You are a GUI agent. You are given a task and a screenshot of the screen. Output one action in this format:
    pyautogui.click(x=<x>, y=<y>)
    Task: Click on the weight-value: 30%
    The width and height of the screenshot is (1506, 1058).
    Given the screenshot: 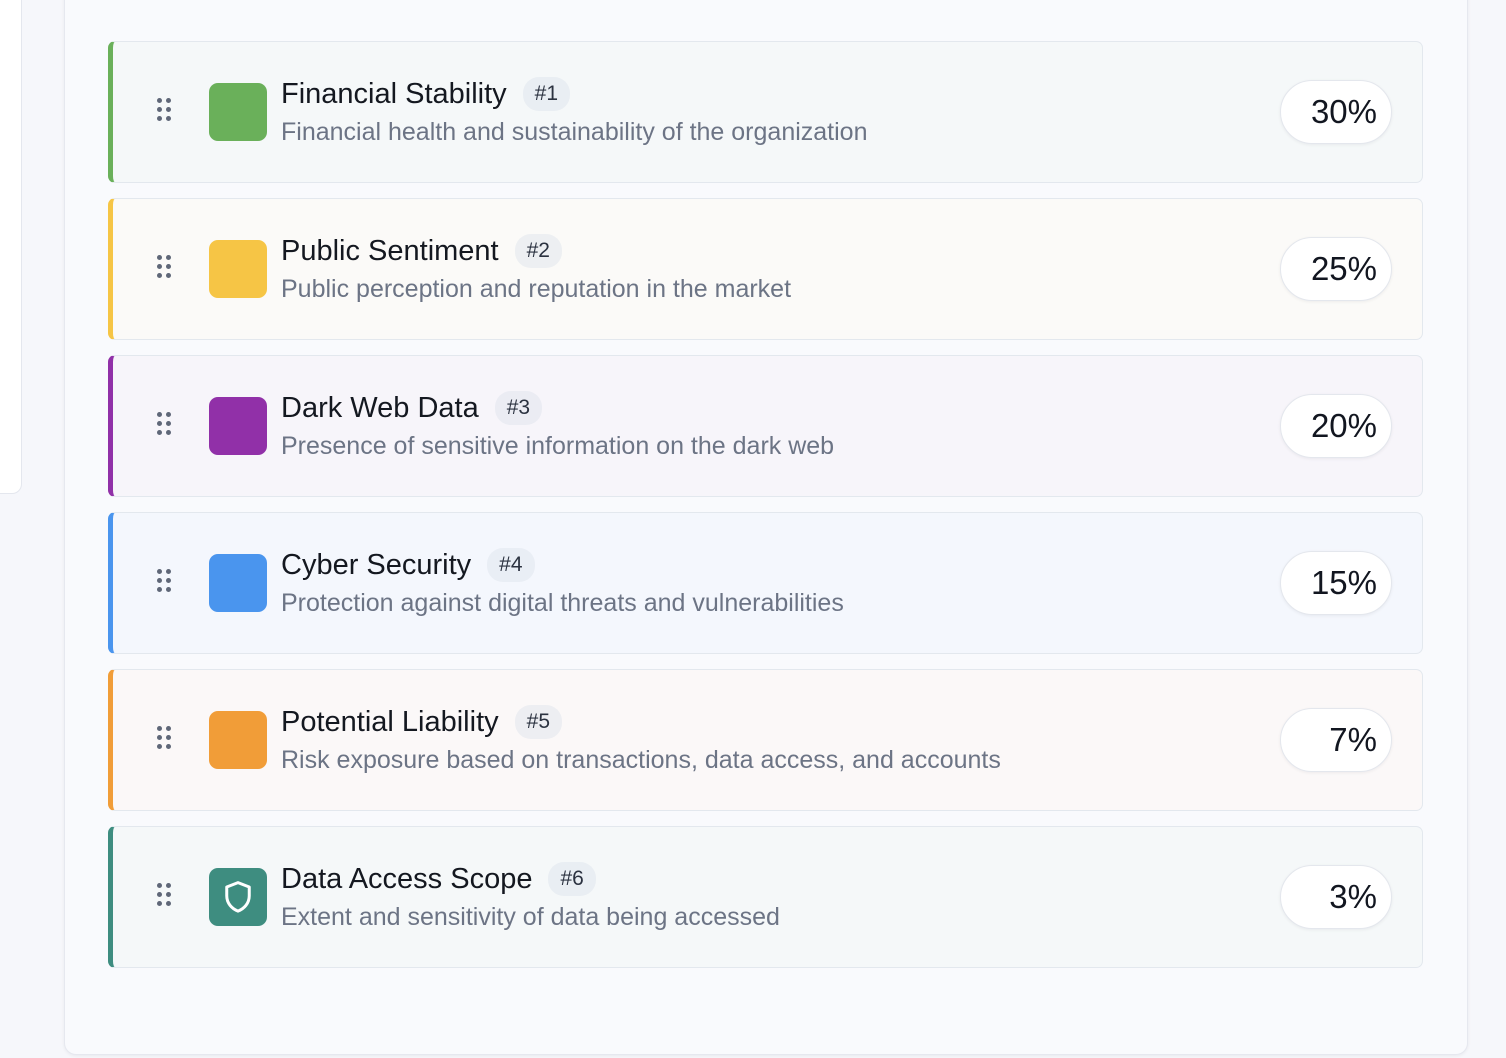 What is the action you would take?
    pyautogui.click(x=1336, y=112)
    